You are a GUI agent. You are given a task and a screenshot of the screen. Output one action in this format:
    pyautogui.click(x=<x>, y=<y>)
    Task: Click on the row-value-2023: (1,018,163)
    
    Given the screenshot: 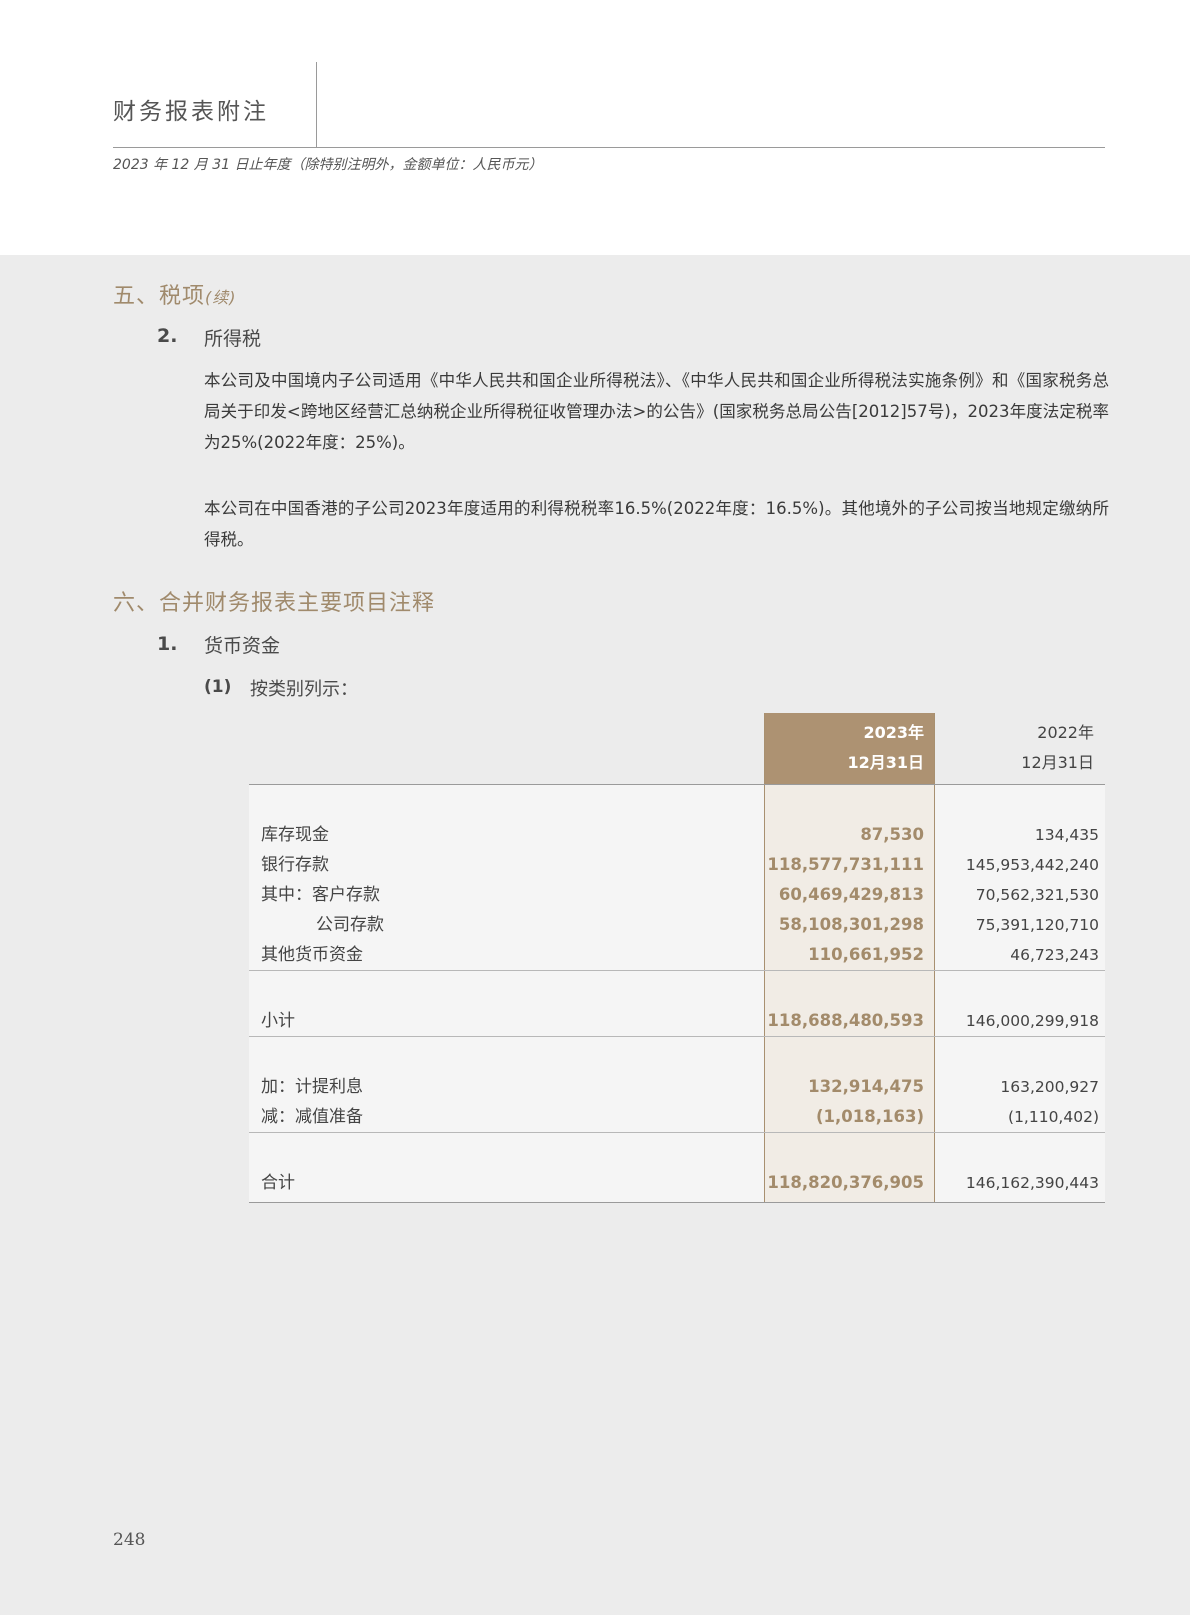 What is the action you would take?
    pyautogui.click(x=870, y=1116)
    